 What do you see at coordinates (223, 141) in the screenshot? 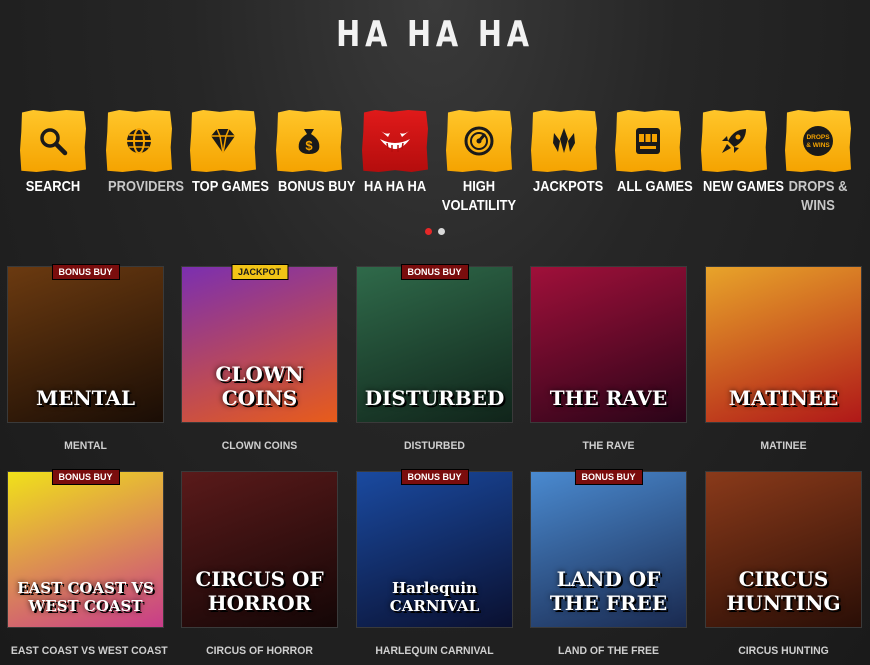
I see `diamond-icon` at bounding box center [223, 141].